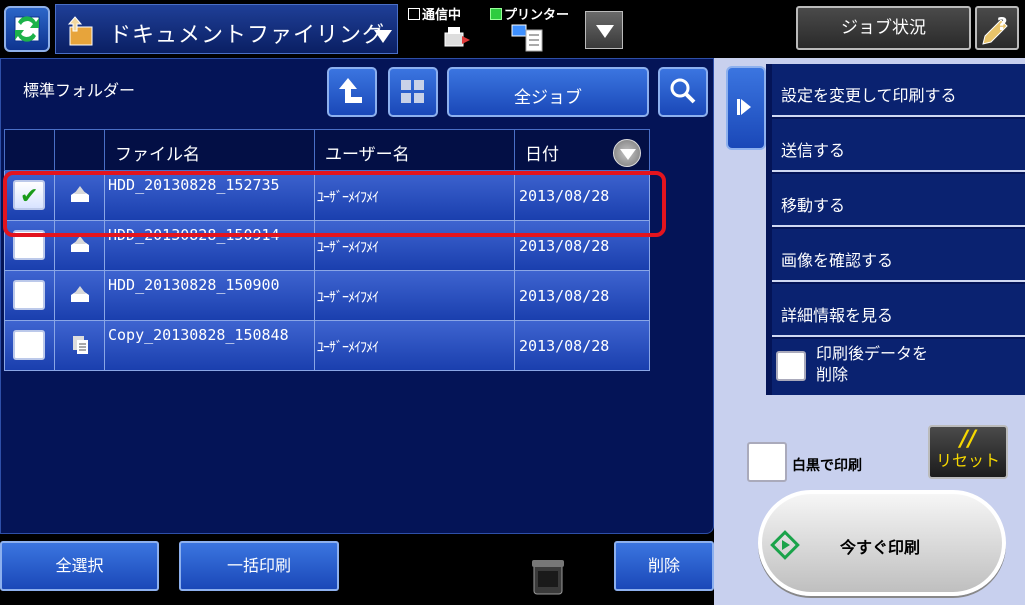  I want to click on help-icon: ?, so click(995, 29).